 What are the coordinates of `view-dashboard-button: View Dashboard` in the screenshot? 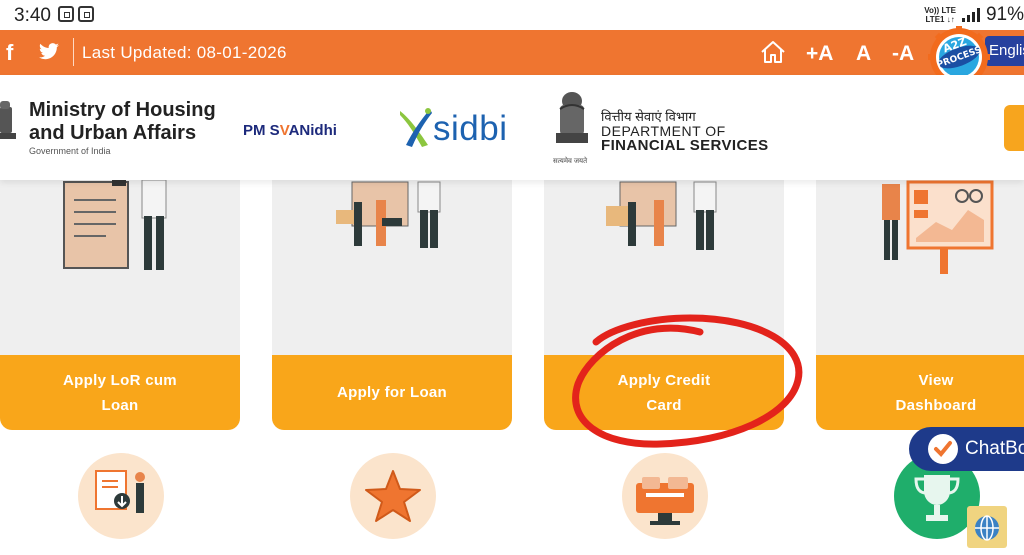 It's located at (920, 392).